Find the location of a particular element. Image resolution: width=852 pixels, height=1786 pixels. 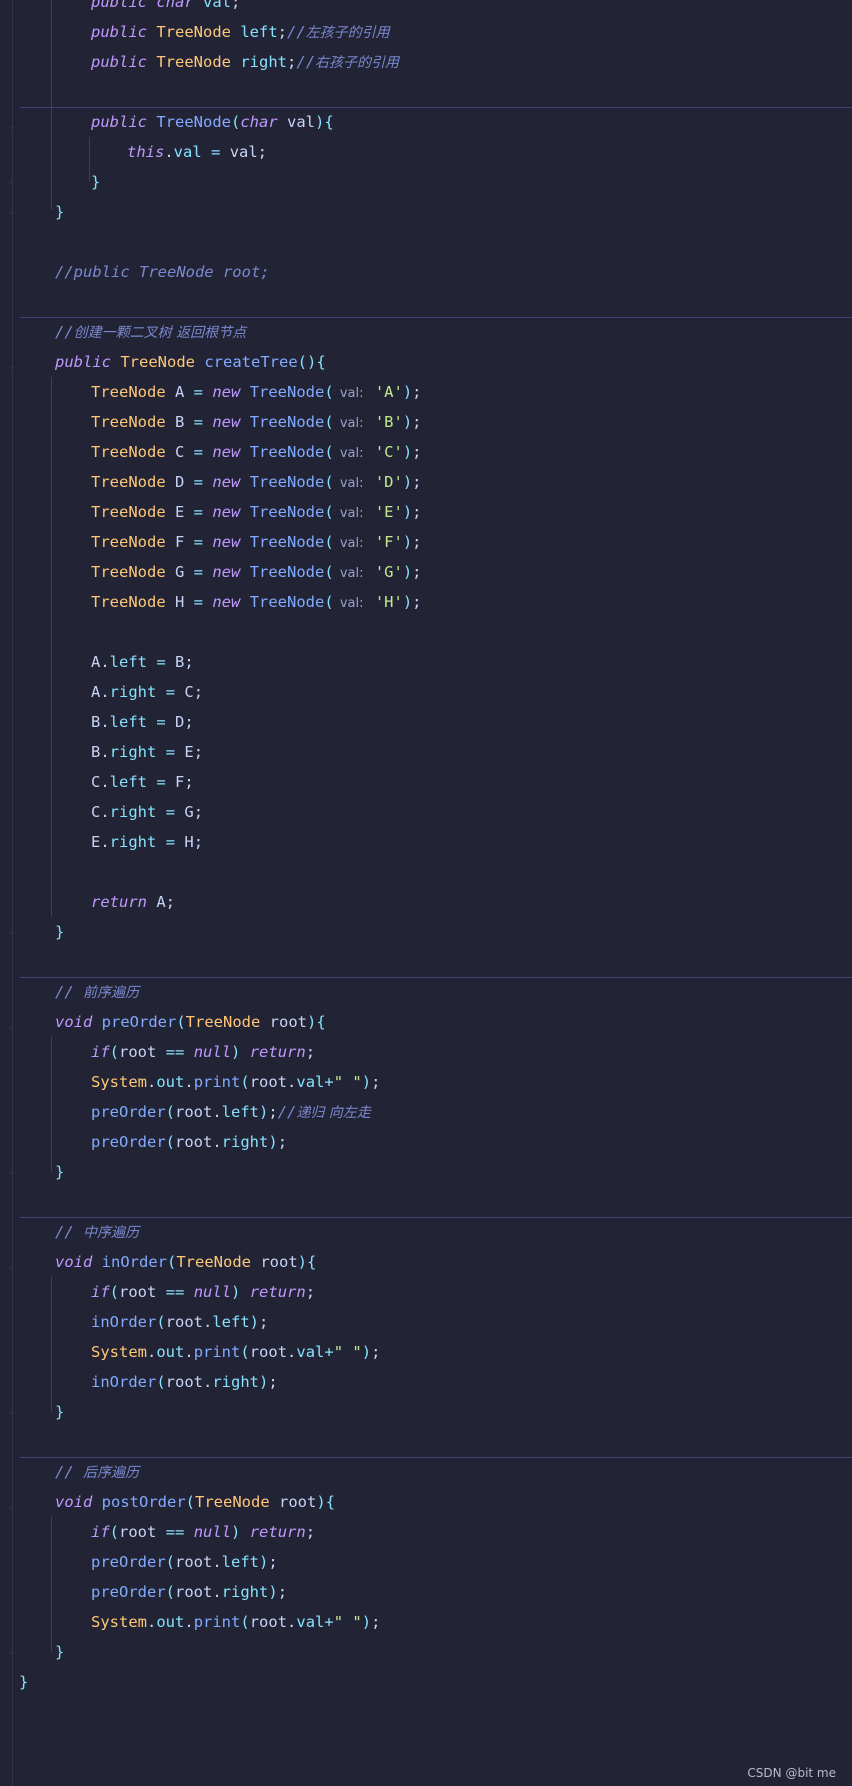

operator-token: == is located at coordinates (175, 1532).